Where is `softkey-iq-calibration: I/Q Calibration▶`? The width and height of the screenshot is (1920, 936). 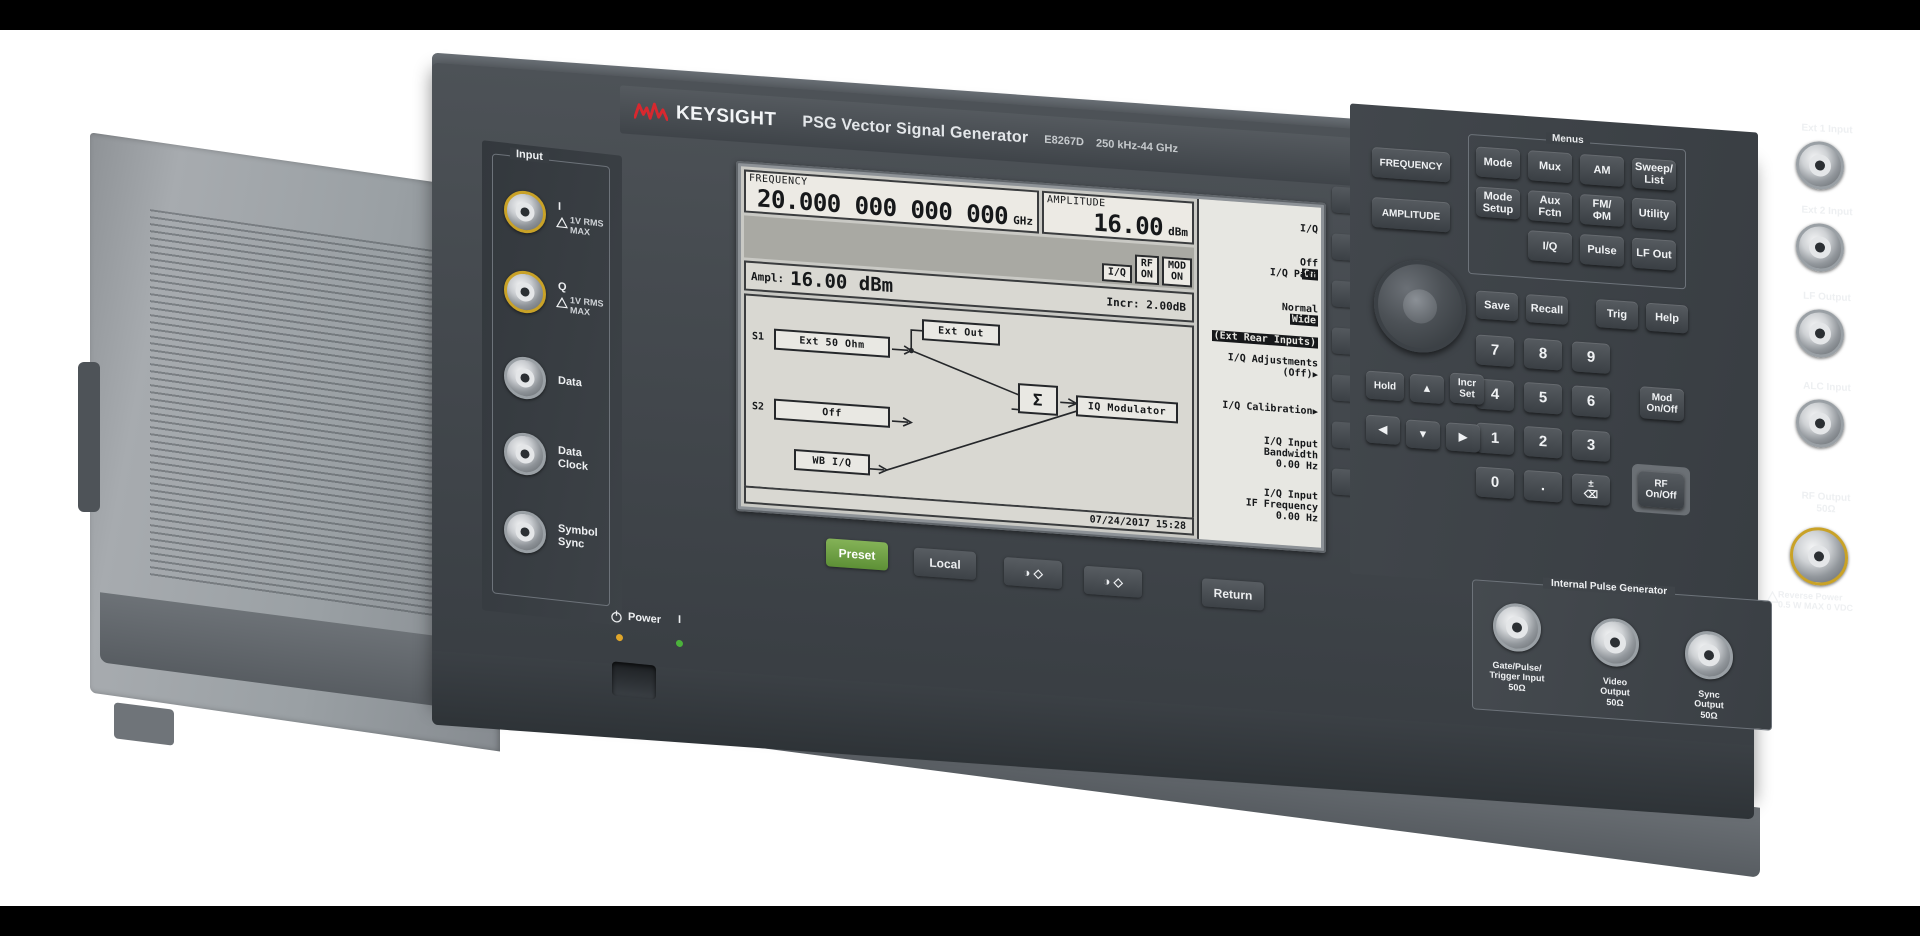
softkey-iq-calibration: I/Q Calibration▶ is located at coordinates (1259, 402).